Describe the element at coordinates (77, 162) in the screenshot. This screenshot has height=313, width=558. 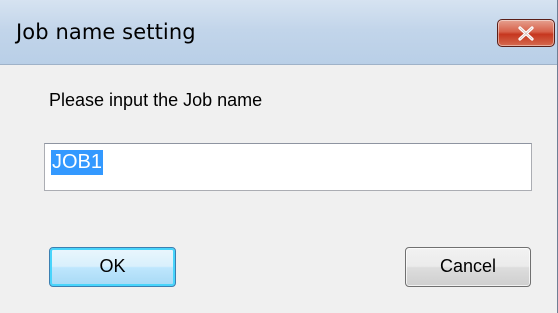
I see `job-name-selected-text: JOB1` at that location.